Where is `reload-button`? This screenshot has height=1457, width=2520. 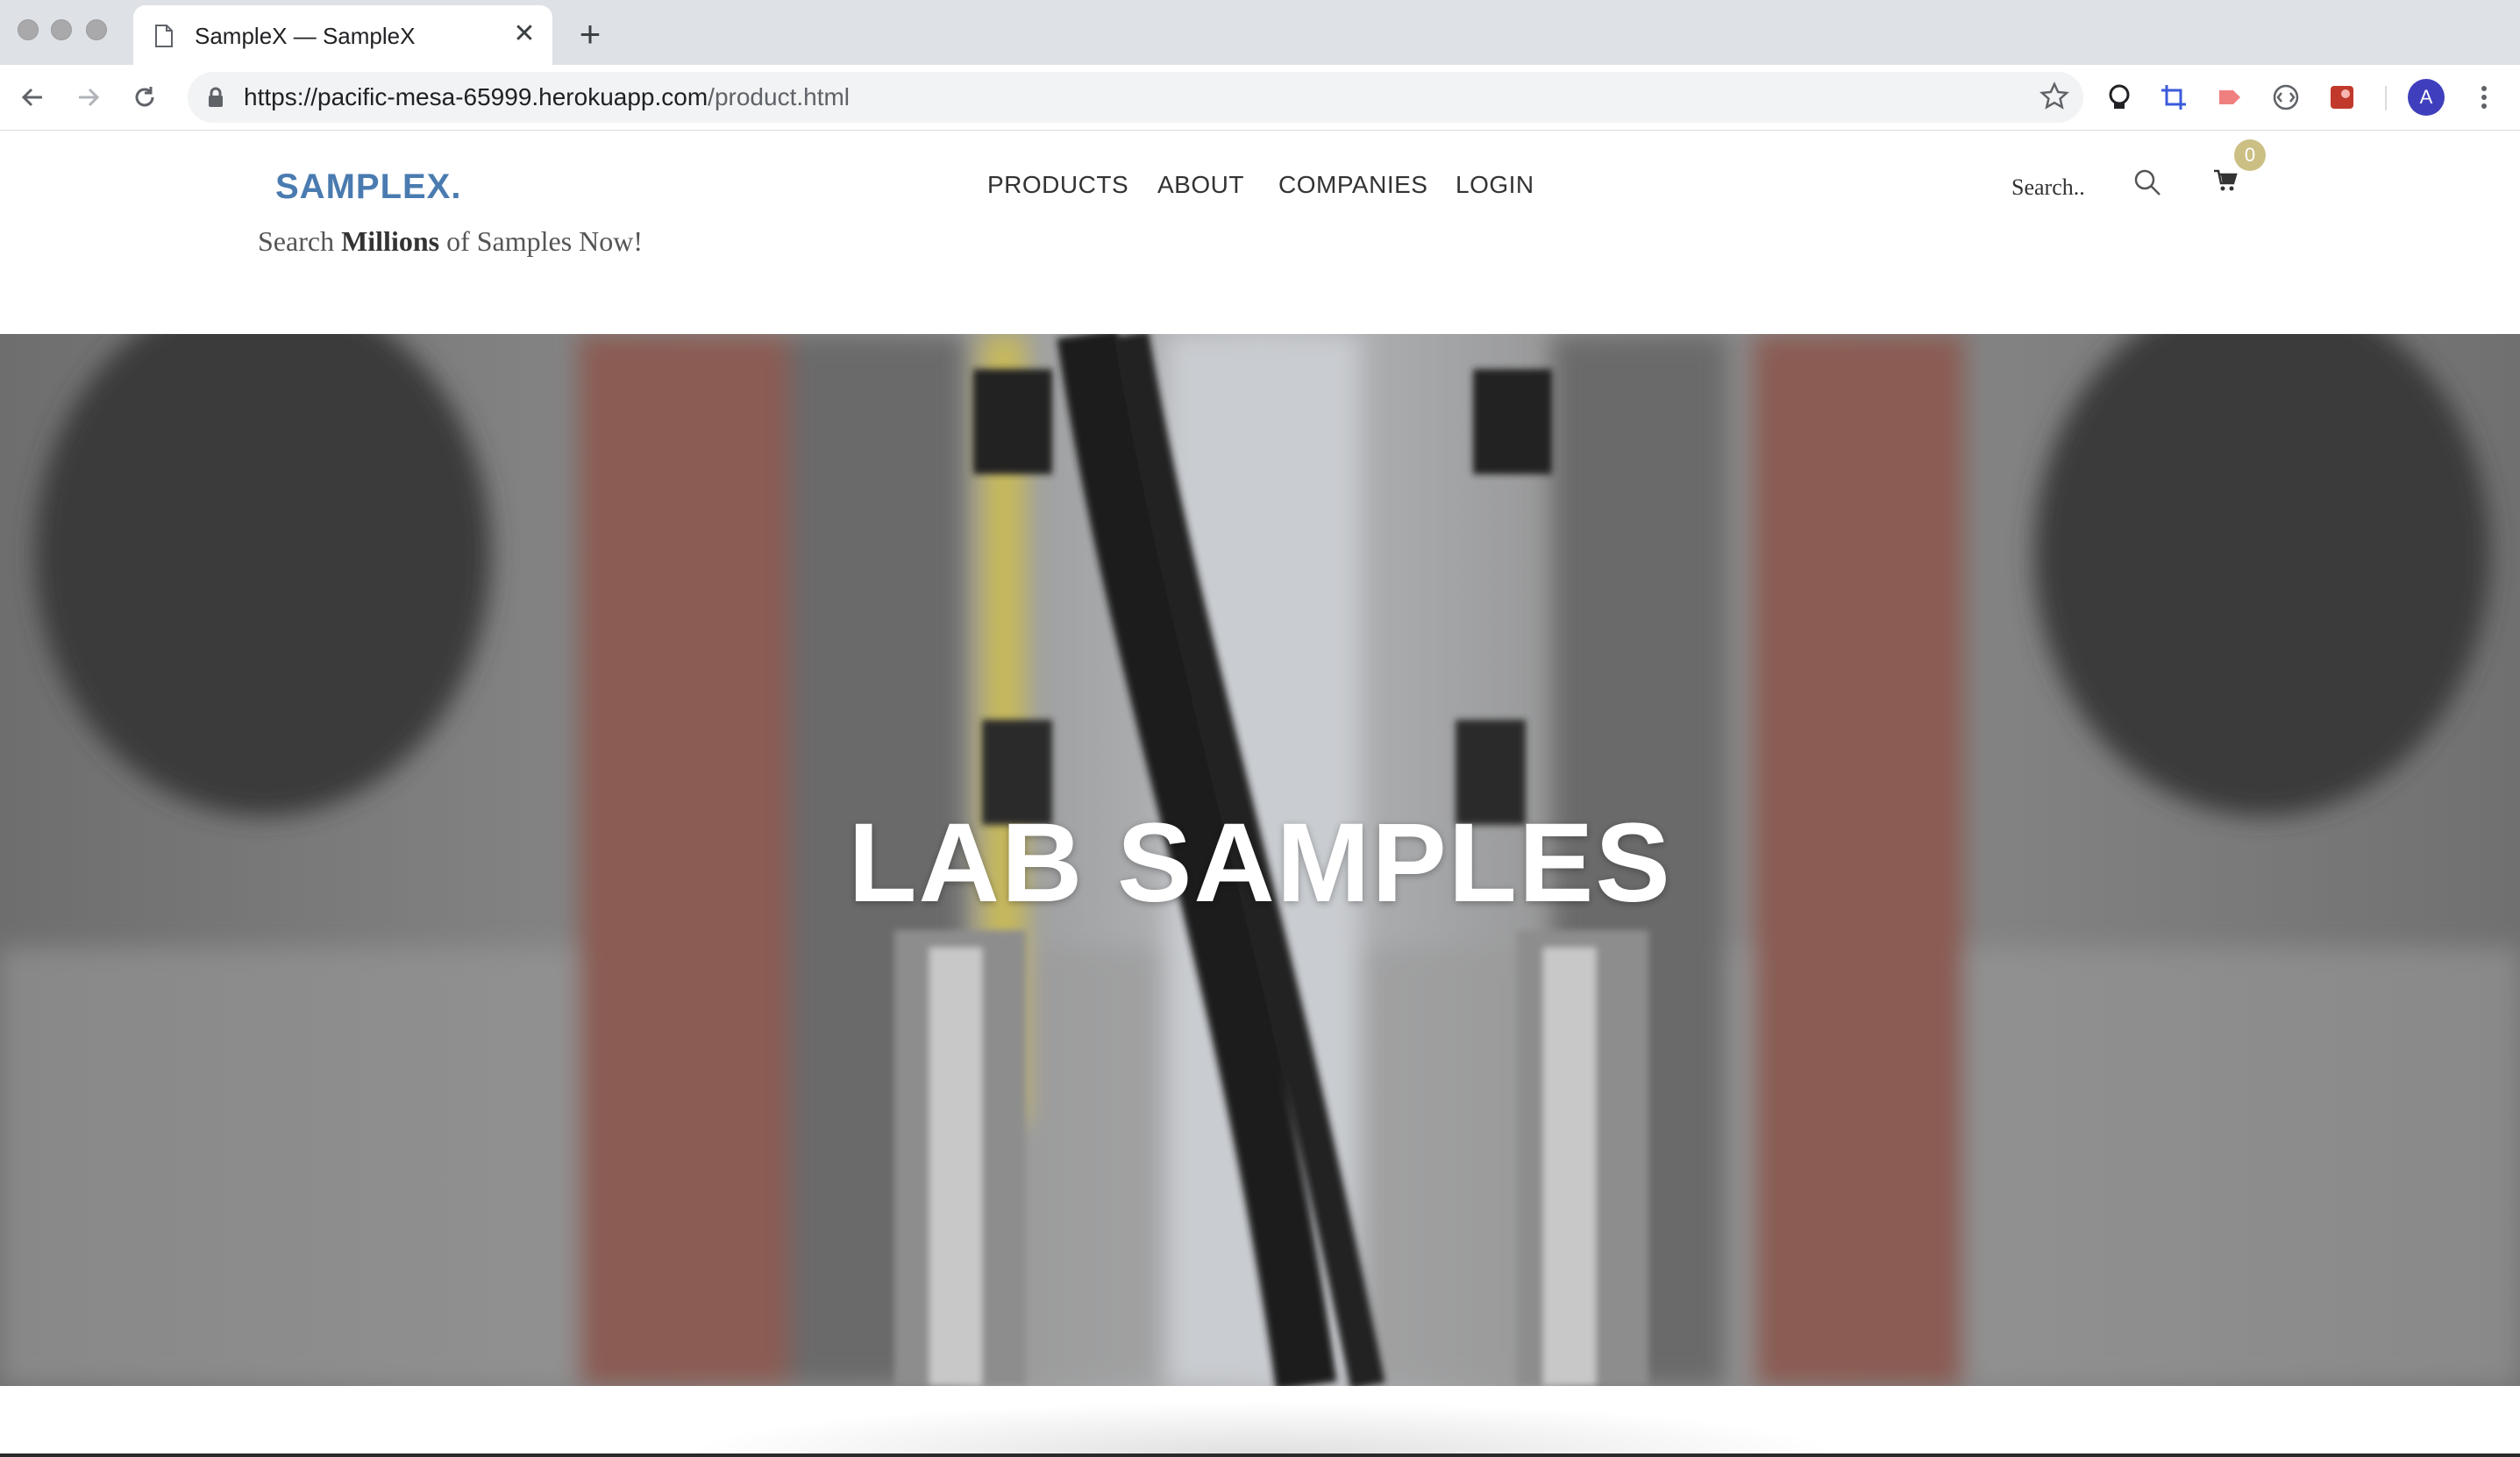
reload-button is located at coordinates (145, 97).